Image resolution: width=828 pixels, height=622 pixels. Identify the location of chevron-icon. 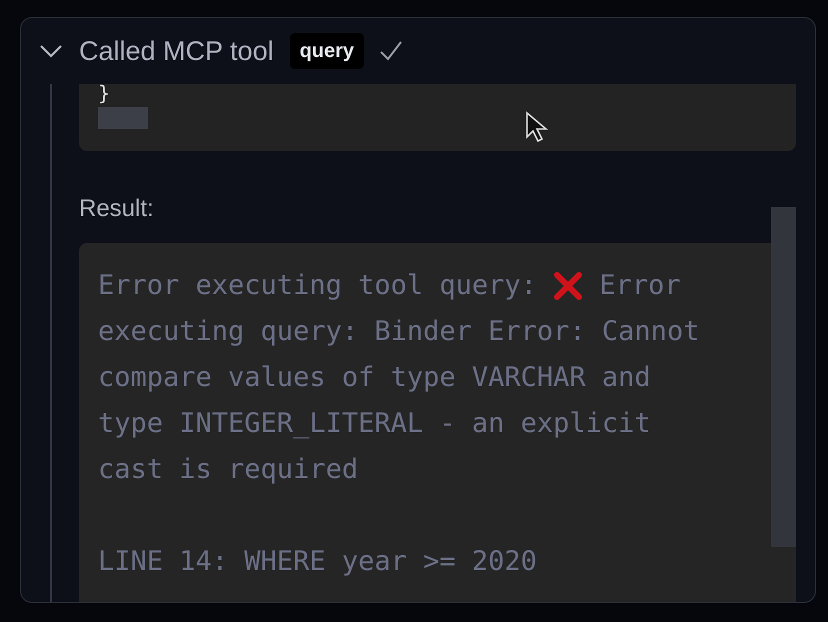
(51, 51).